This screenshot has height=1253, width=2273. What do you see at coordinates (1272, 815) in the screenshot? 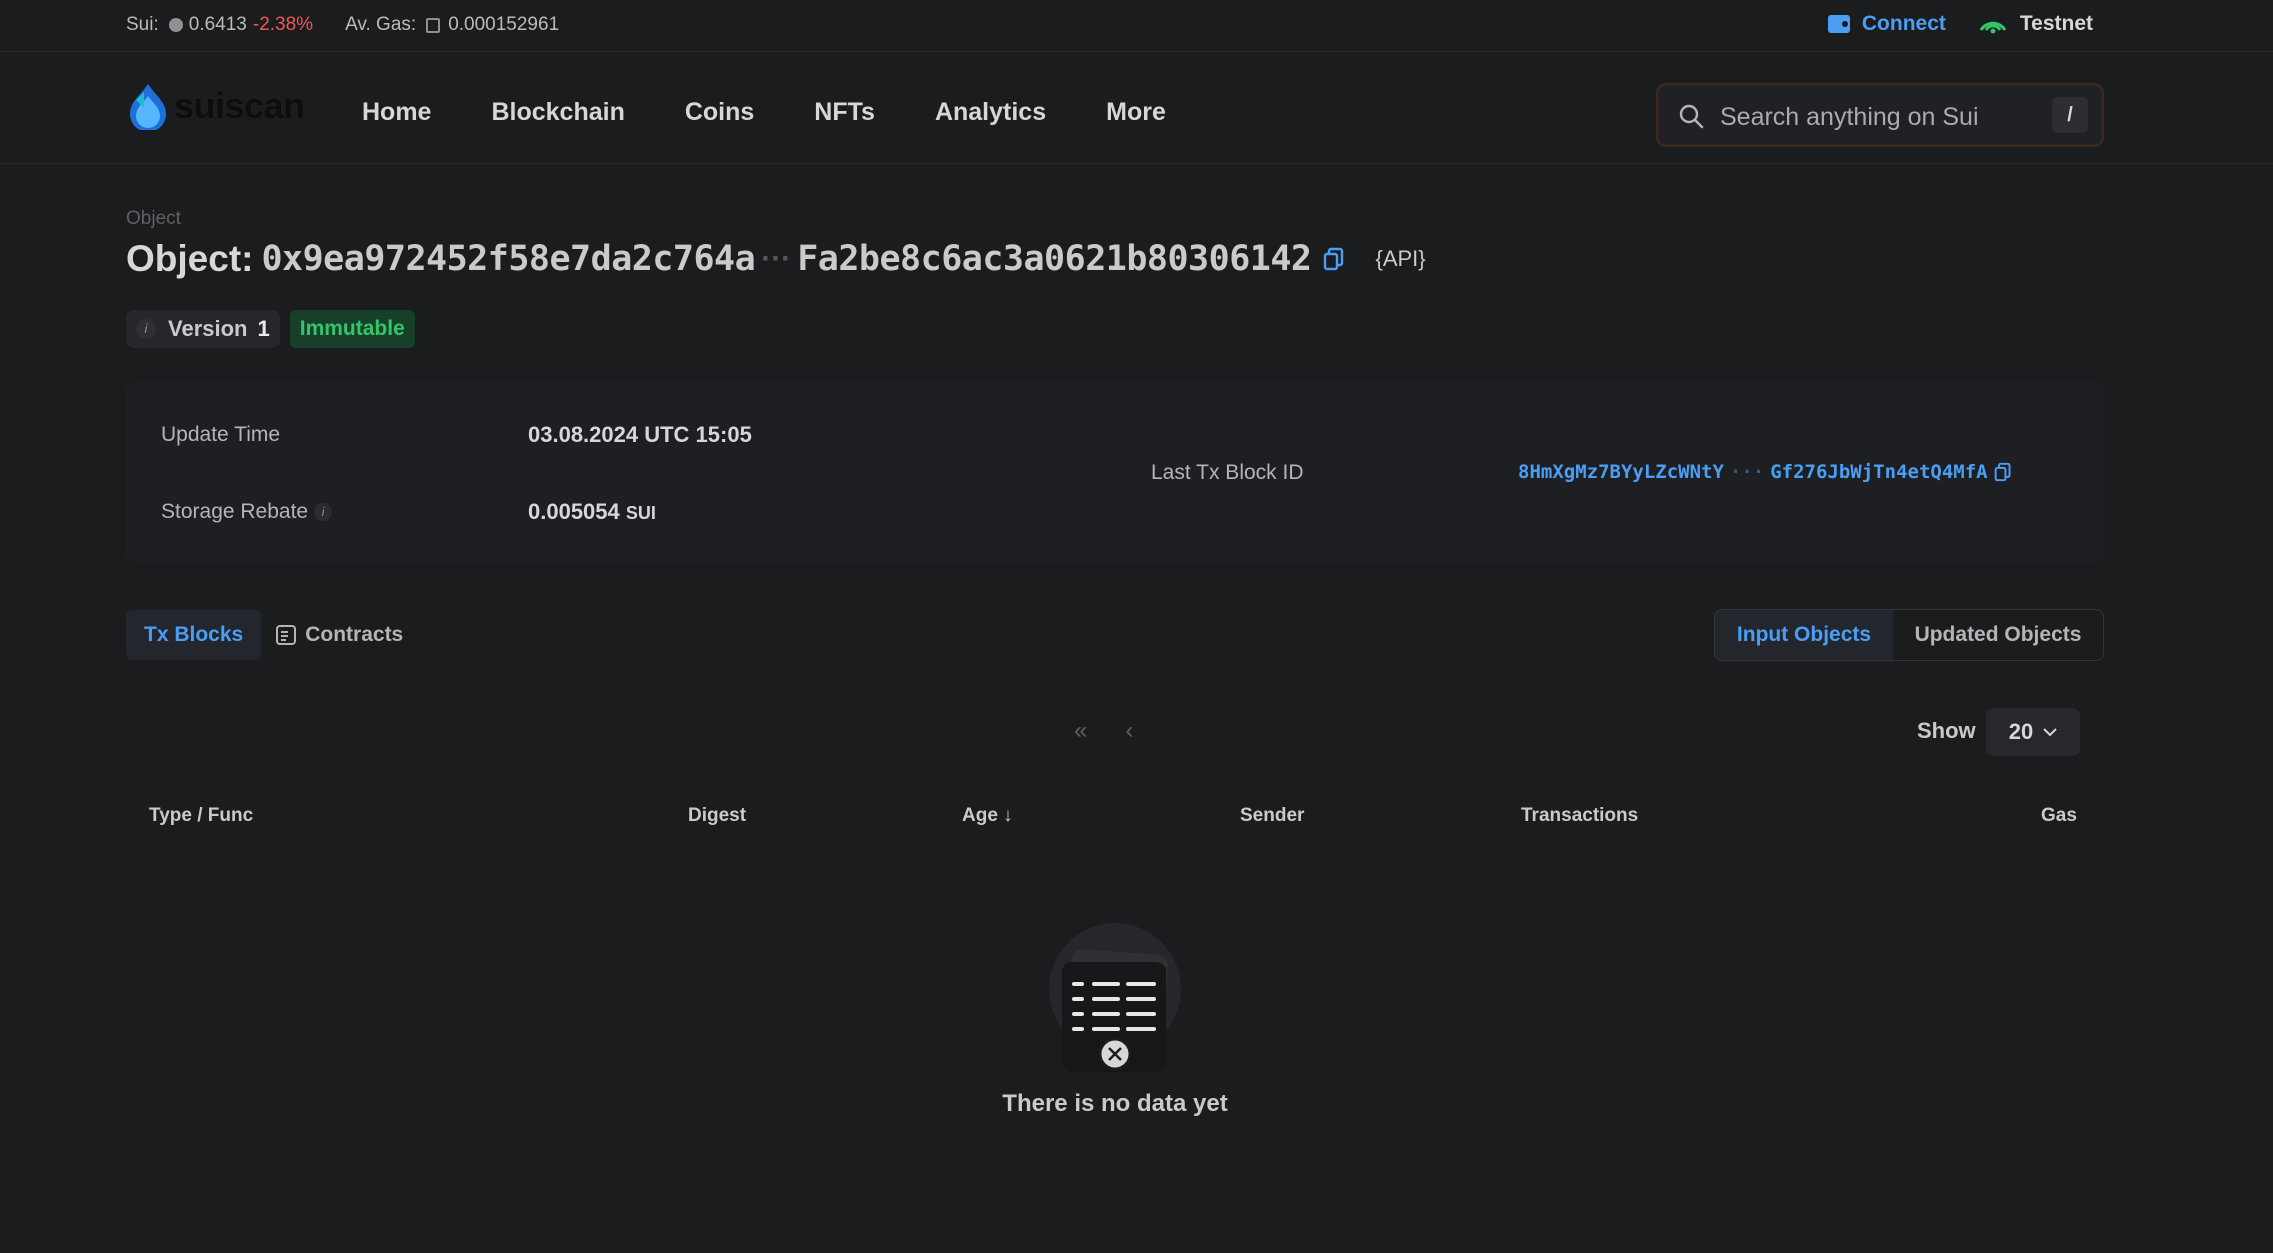
I see `column-sender: Sender` at bounding box center [1272, 815].